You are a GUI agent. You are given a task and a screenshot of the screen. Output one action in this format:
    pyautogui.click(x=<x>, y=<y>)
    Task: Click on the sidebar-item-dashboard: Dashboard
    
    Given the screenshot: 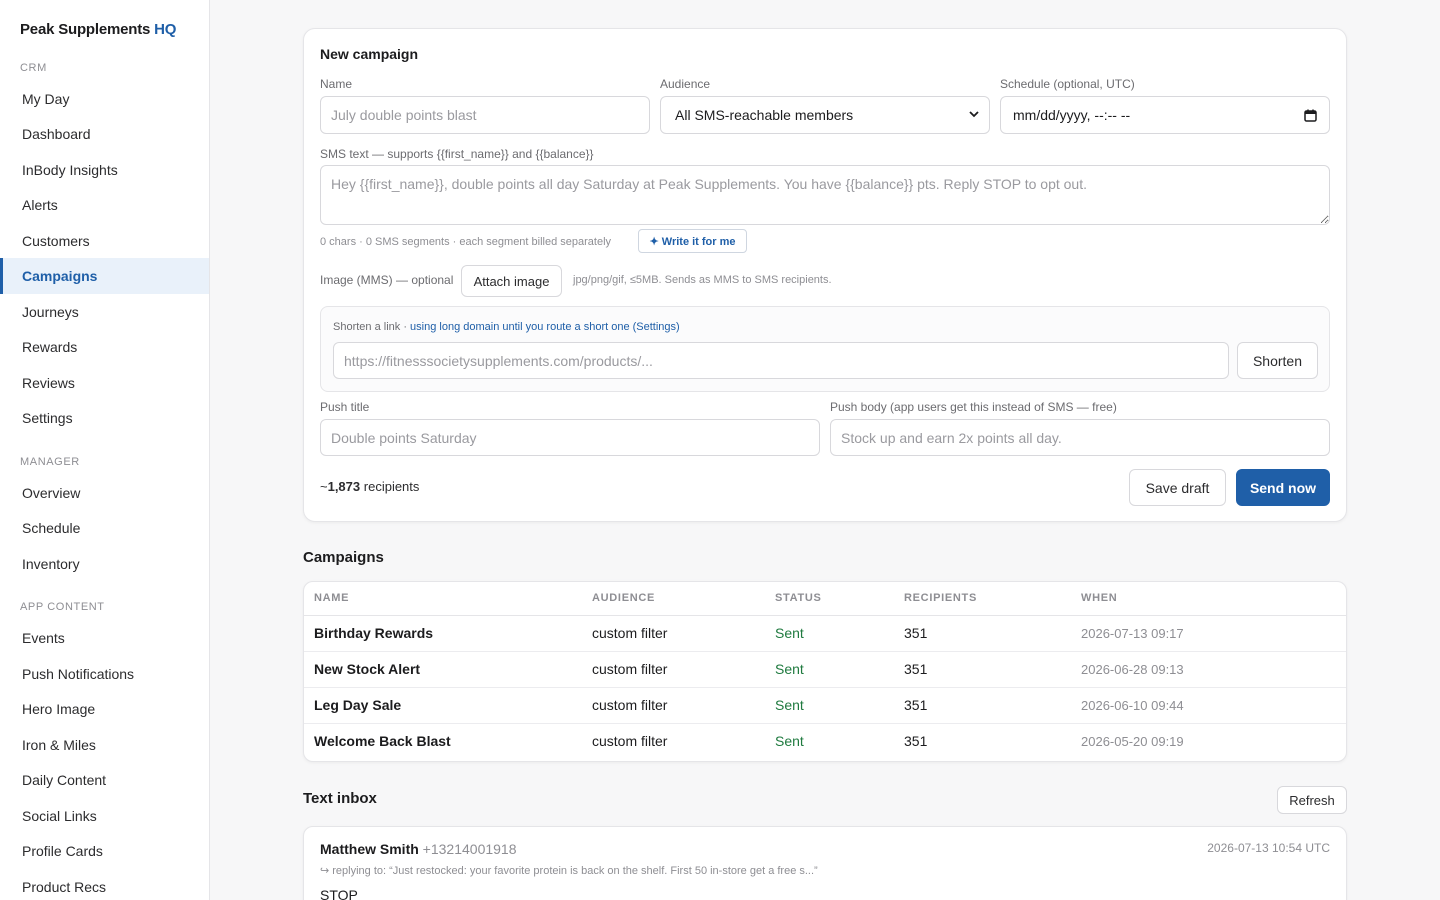 What is the action you would take?
    pyautogui.click(x=104, y=134)
    